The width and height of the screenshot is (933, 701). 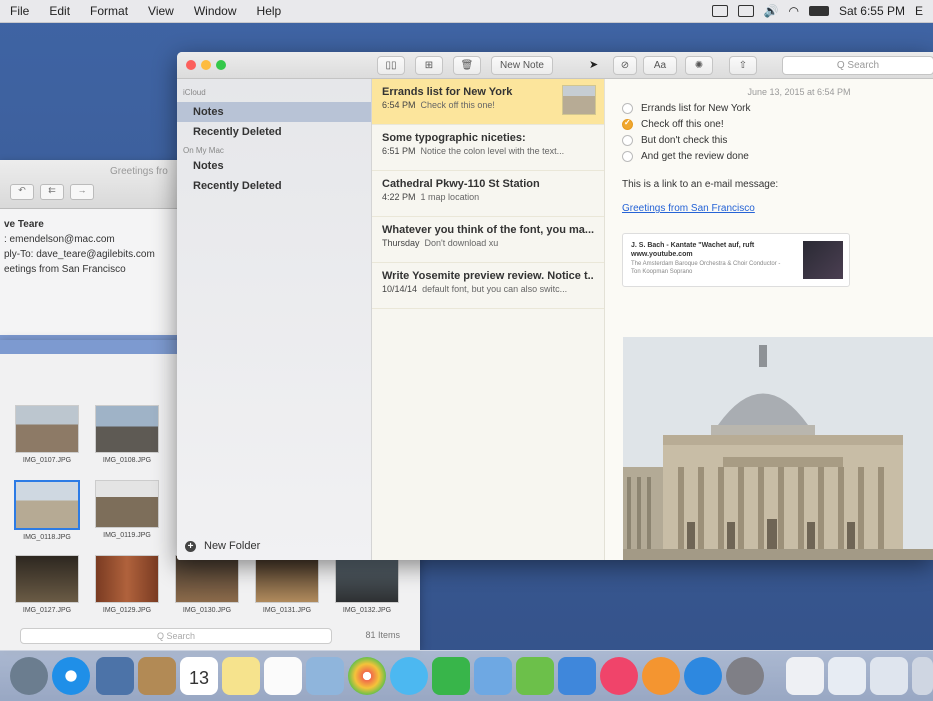 What do you see at coordinates (215, 11) in the screenshot?
I see `menu-window: Window` at bounding box center [215, 11].